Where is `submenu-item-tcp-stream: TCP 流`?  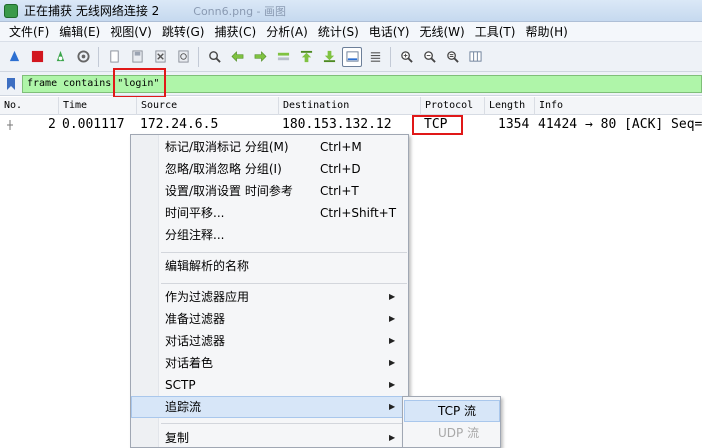
submenu-item-tcp-stream: TCP 流 is located at coordinates (452, 411).